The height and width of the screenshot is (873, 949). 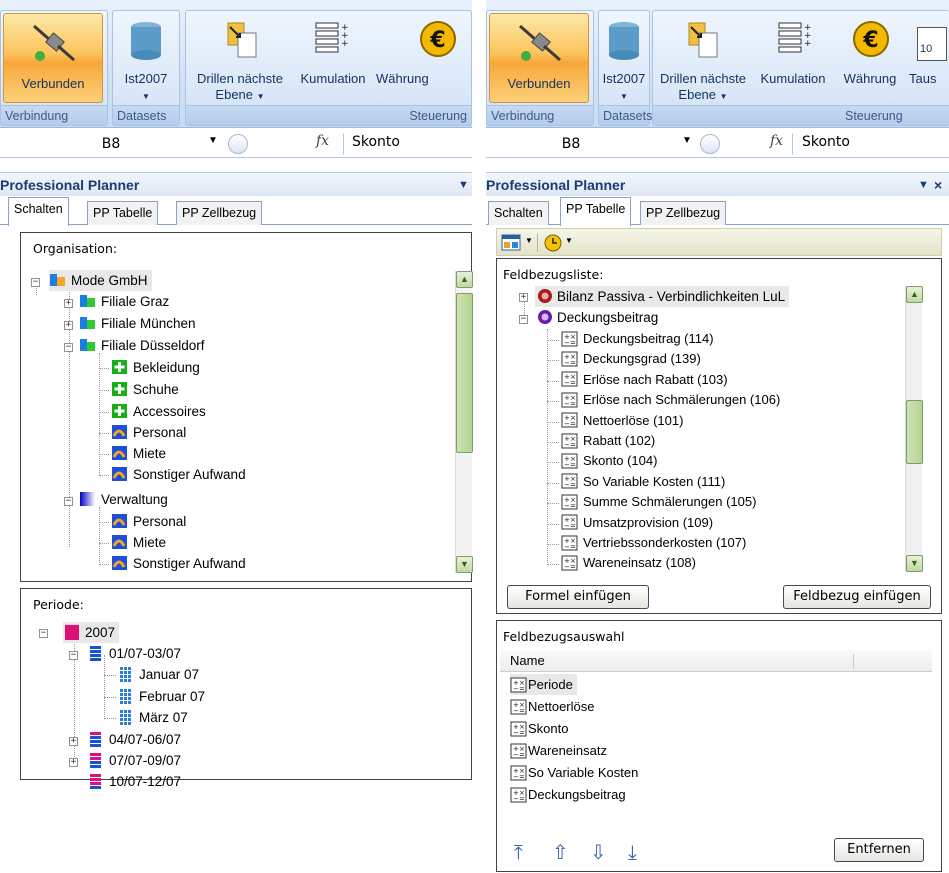 What do you see at coordinates (632, 852) in the screenshot?
I see `move-bottom-icon: ⤓` at bounding box center [632, 852].